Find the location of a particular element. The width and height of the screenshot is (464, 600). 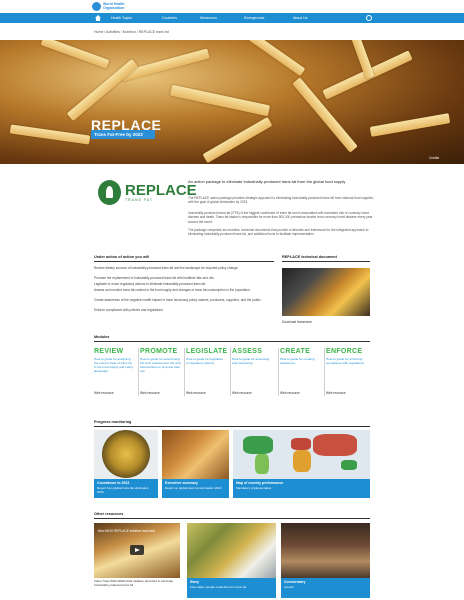

globe-icon is located at coordinates (96, 6).